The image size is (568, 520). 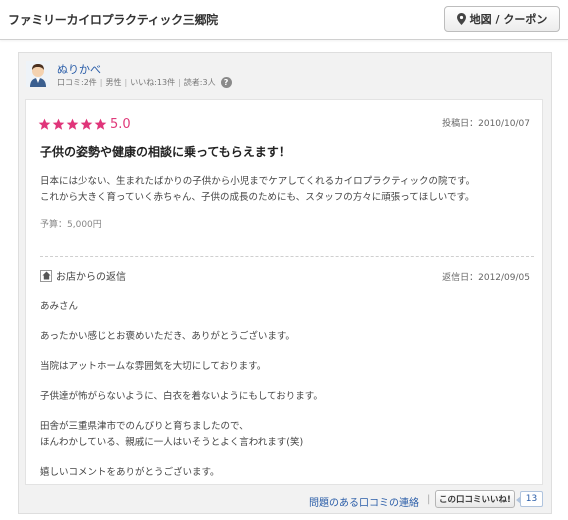 What do you see at coordinates (461, 19) in the screenshot?
I see `map-pin-icon` at bounding box center [461, 19].